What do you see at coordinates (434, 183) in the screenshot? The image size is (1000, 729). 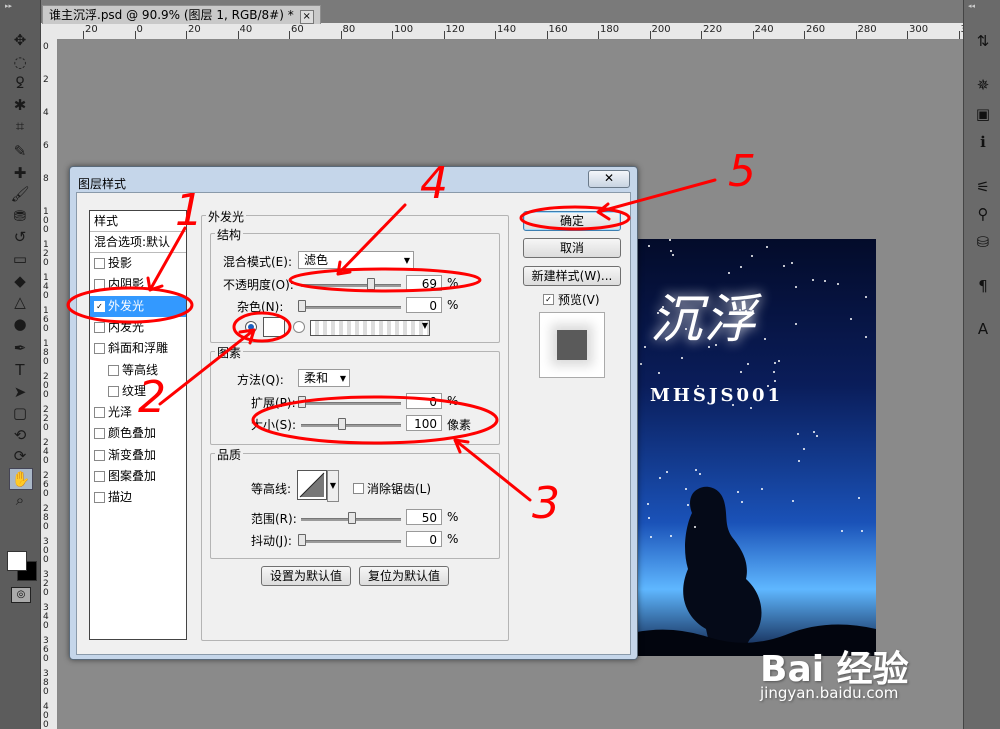 I see `annotation-number-4: 4` at bounding box center [434, 183].